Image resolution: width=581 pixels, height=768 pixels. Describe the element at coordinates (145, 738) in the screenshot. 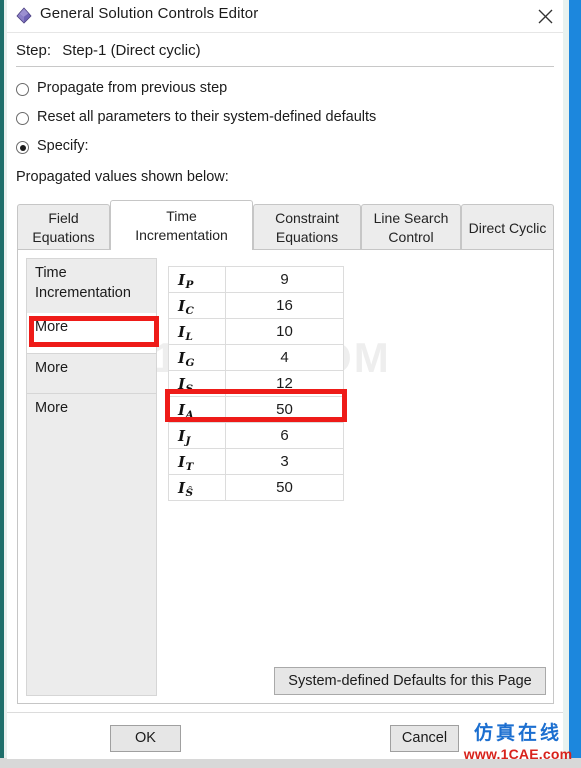

I see `ok-button: OK` at that location.